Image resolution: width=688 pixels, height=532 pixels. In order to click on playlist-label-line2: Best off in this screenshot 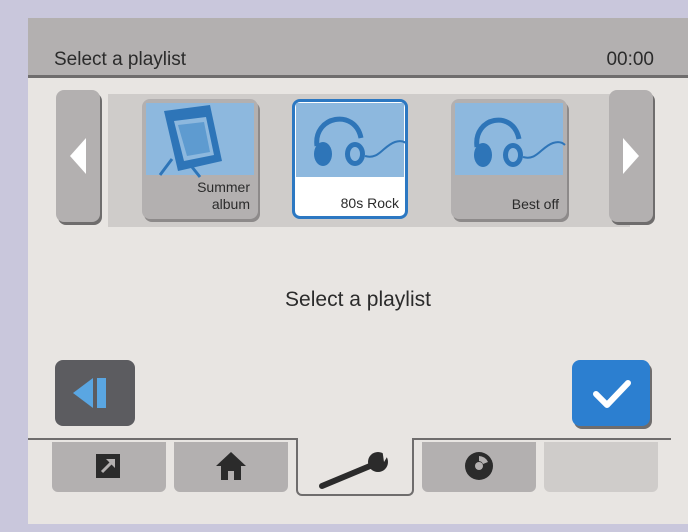, I will do `click(535, 204)`.